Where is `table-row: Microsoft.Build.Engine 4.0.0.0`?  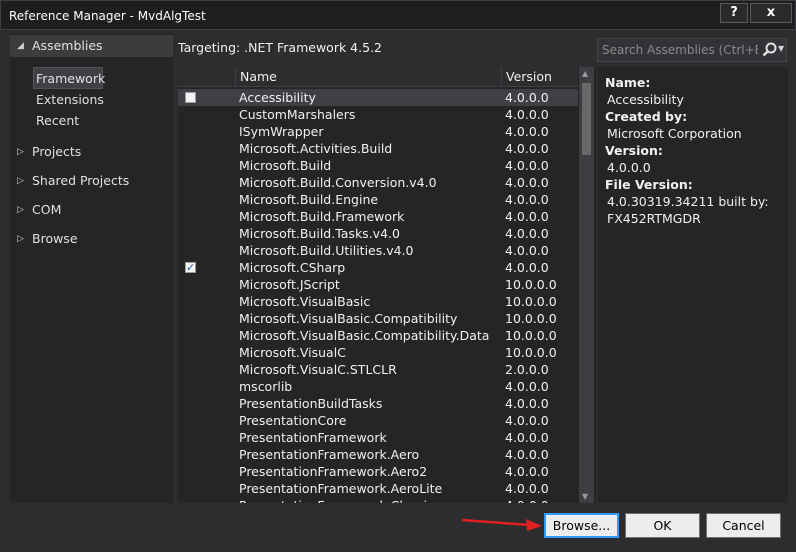
table-row: Microsoft.Build.Engine 4.0.0.0 is located at coordinates (378, 199).